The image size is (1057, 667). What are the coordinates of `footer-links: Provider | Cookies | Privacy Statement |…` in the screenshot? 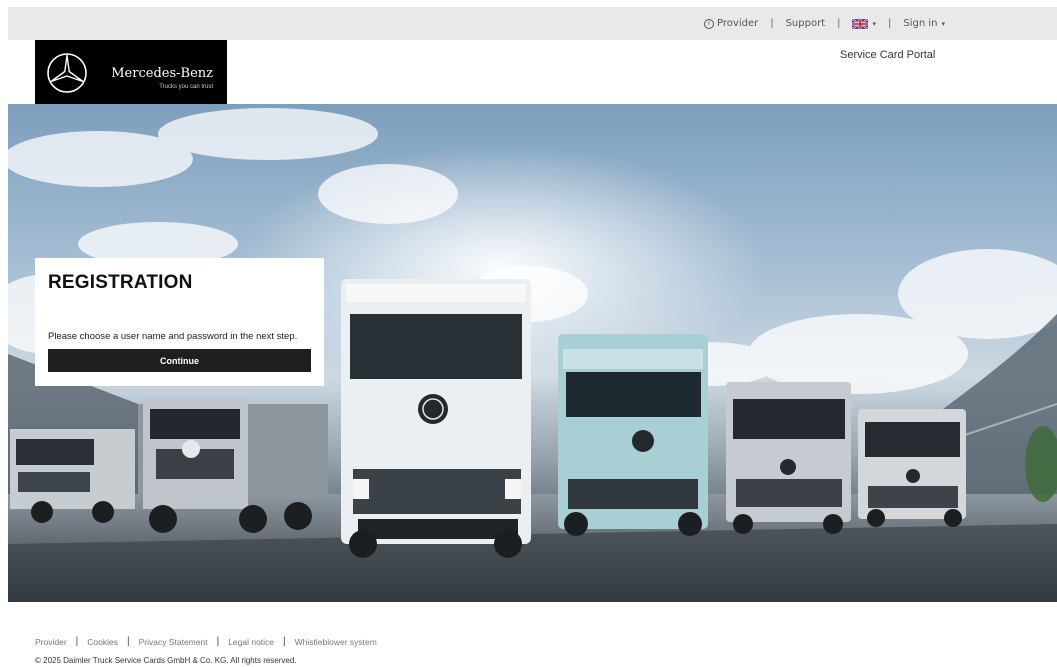 It's located at (206, 641).